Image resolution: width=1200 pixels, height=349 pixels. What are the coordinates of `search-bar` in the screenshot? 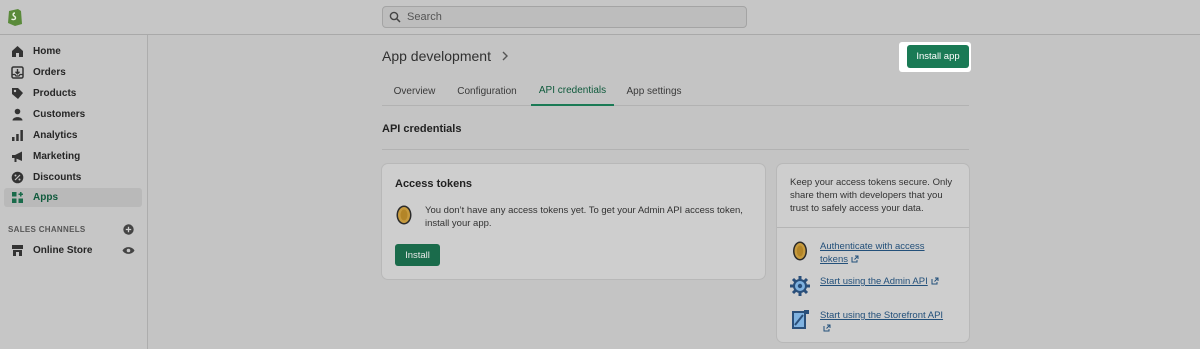 It's located at (564, 17).